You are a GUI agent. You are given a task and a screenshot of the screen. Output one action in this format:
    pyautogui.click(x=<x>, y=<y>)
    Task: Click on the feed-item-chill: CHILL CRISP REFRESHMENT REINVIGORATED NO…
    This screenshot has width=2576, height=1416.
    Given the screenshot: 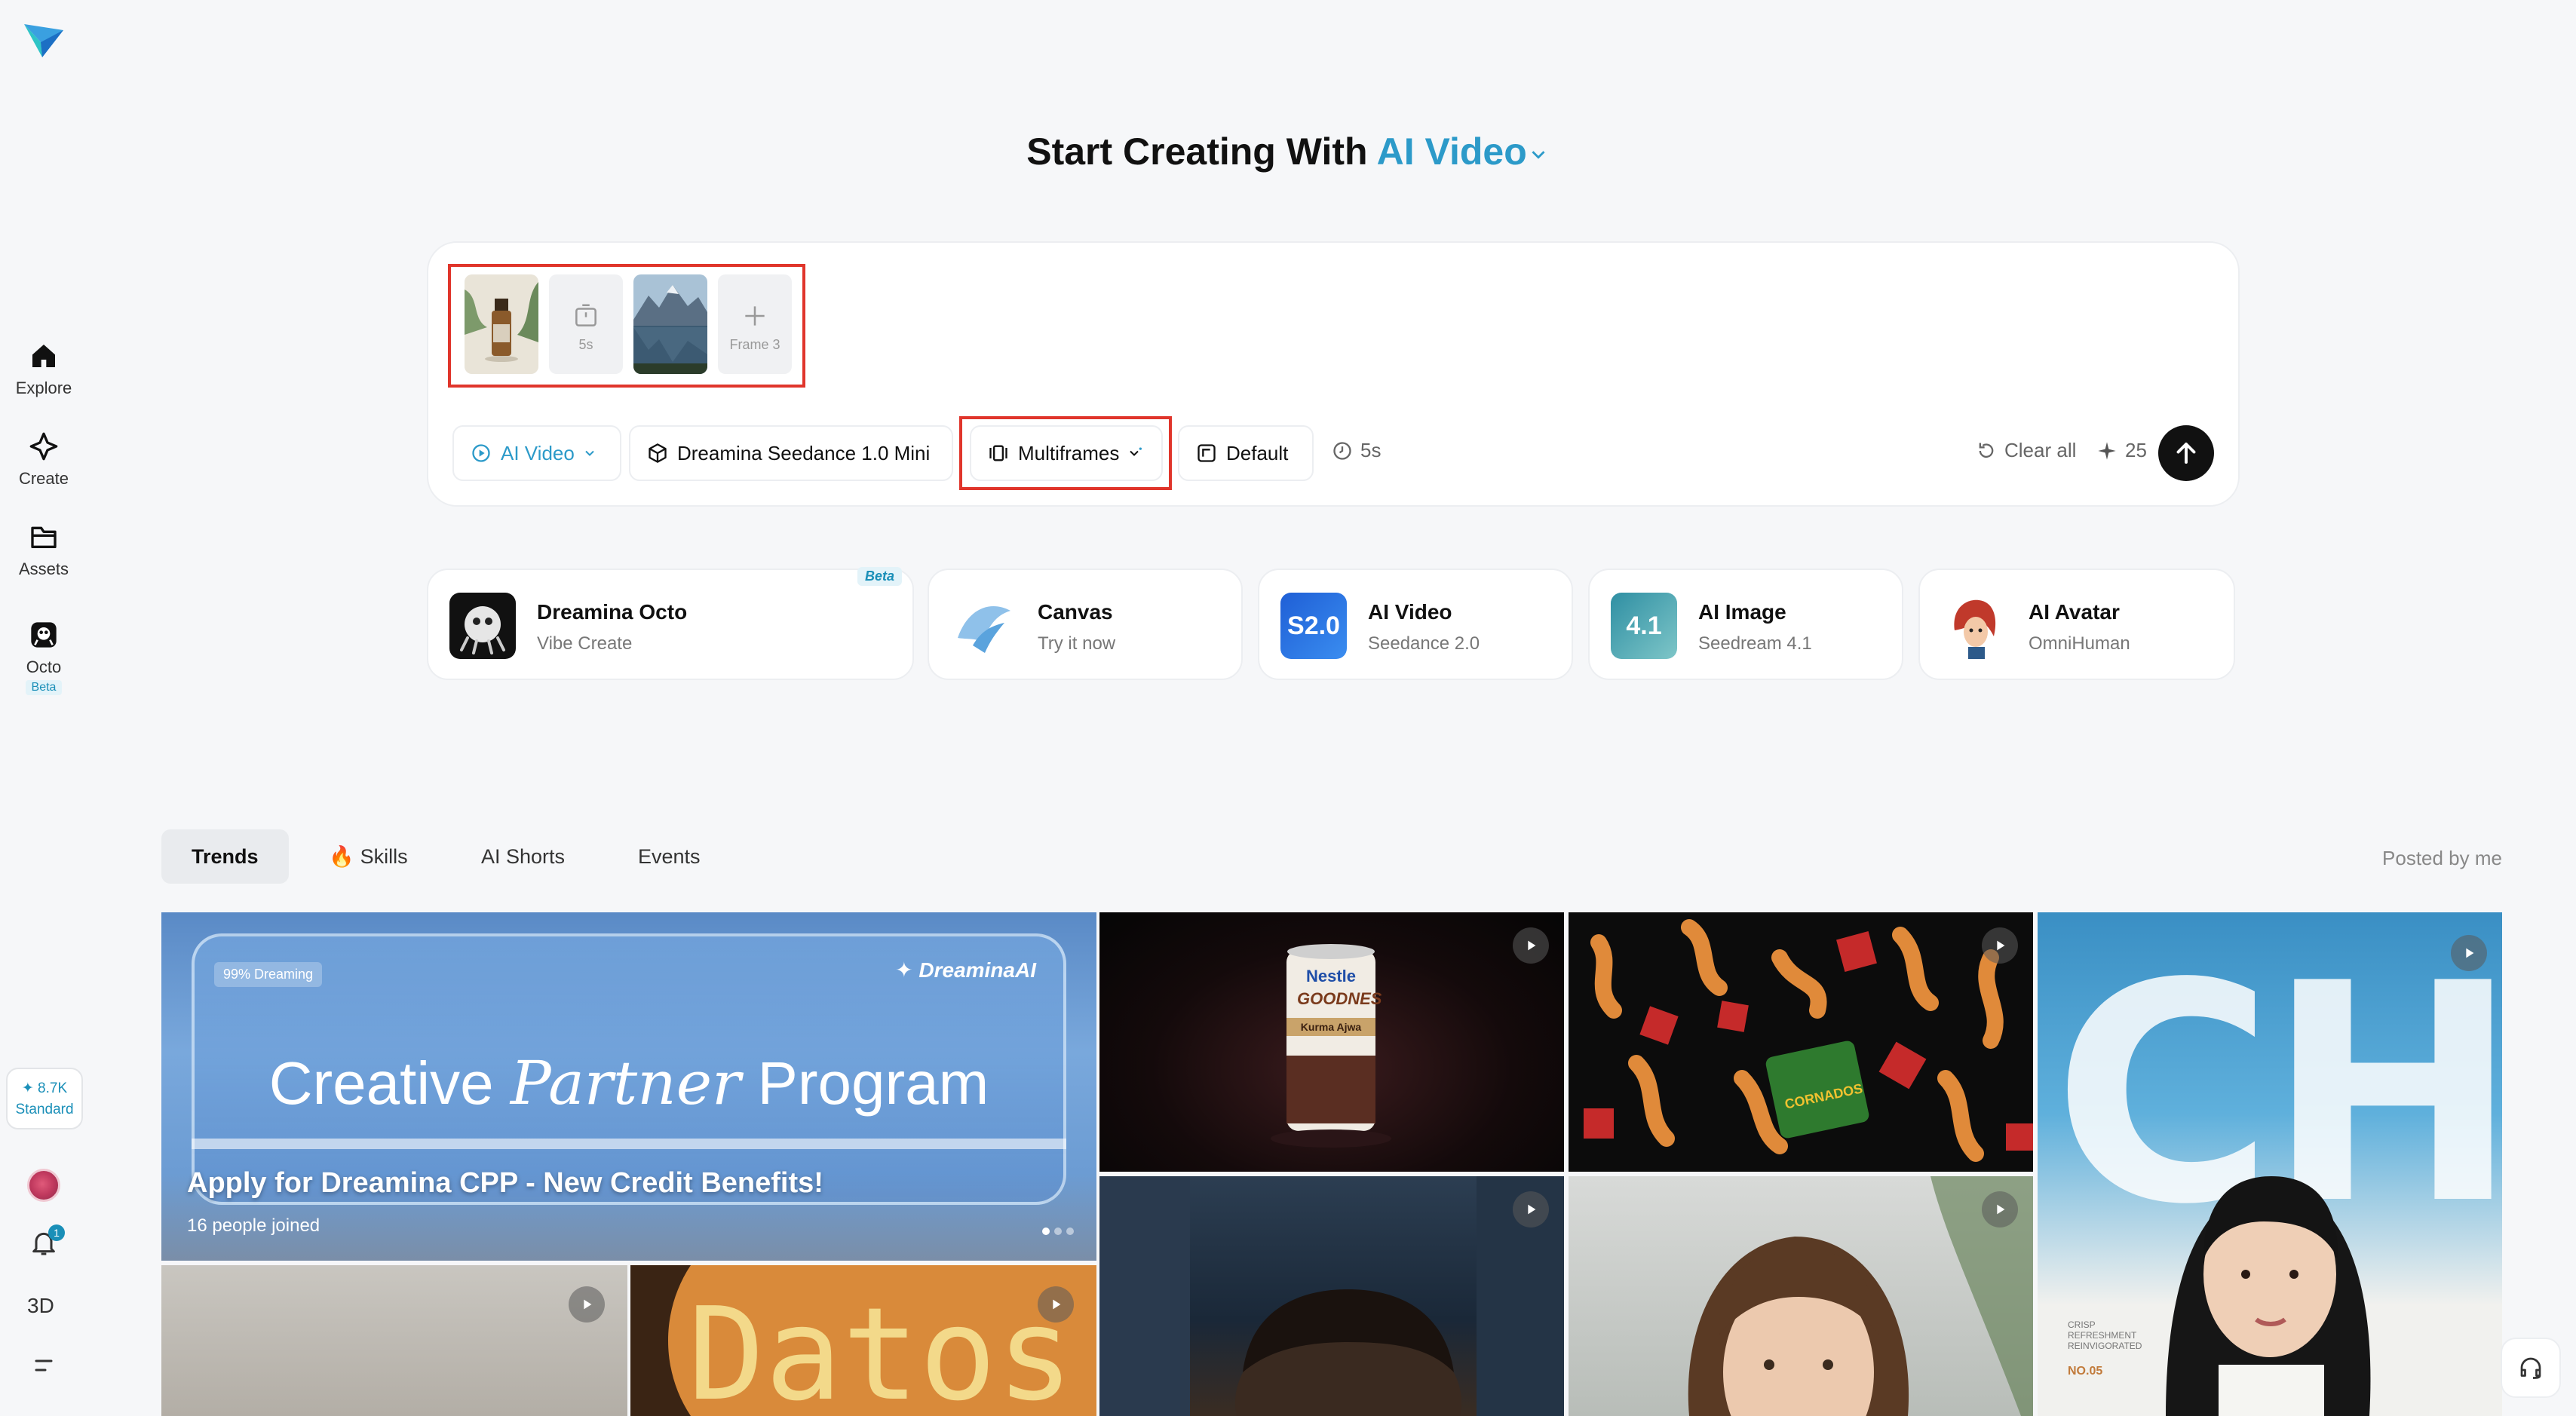 What is the action you would take?
    pyautogui.click(x=2270, y=1164)
    